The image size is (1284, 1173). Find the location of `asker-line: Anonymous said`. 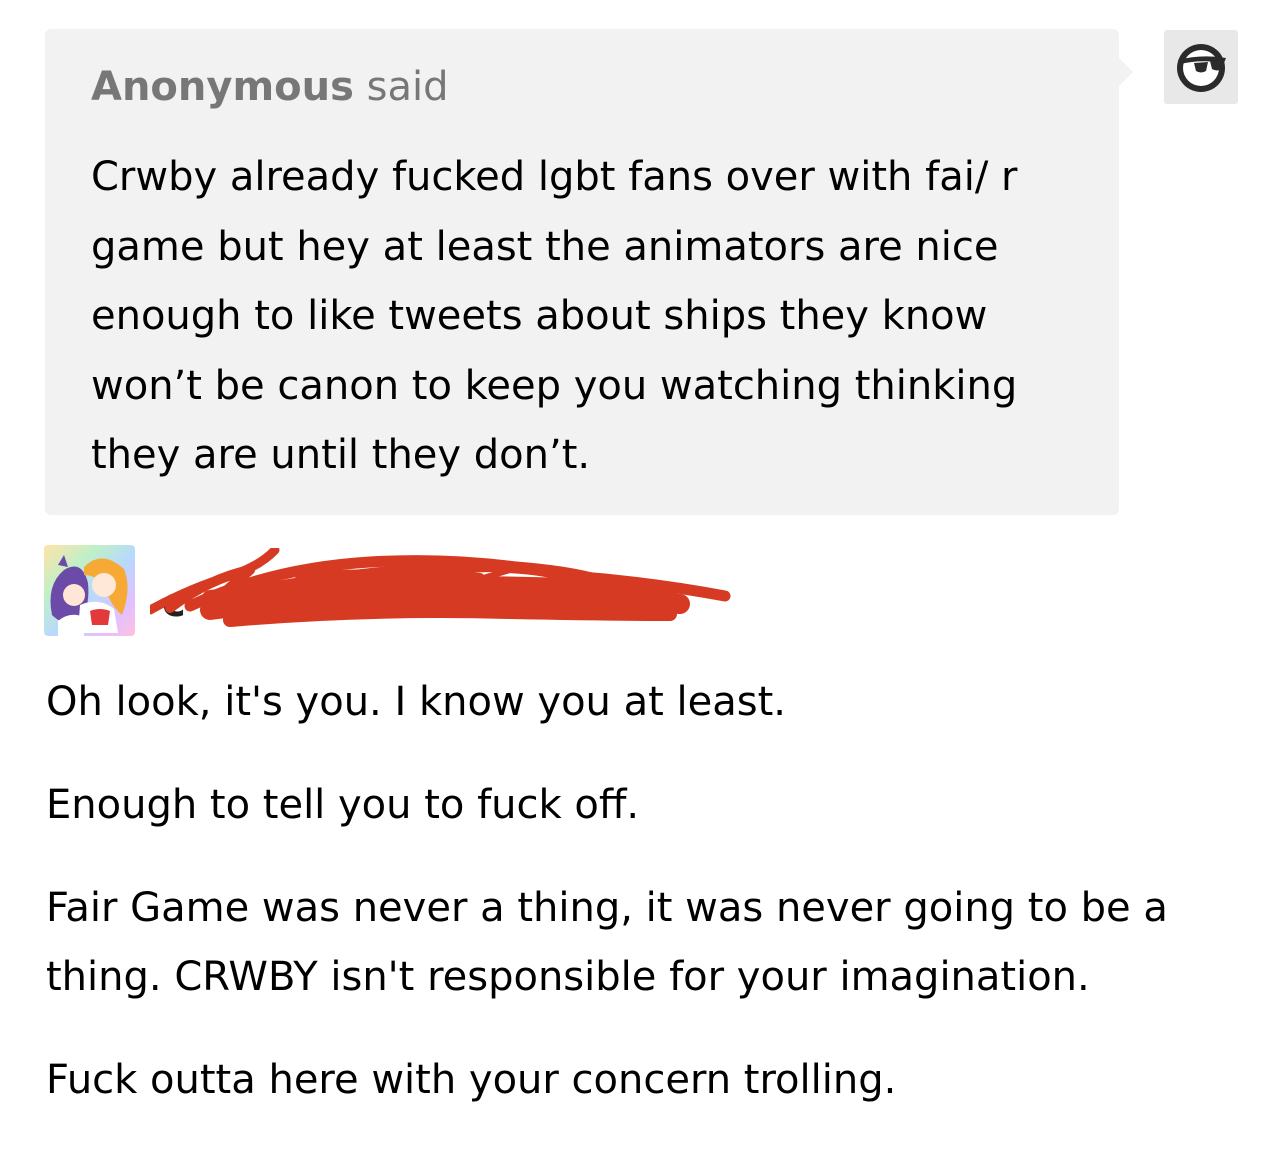

asker-line: Anonymous said is located at coordinates (585, 87).